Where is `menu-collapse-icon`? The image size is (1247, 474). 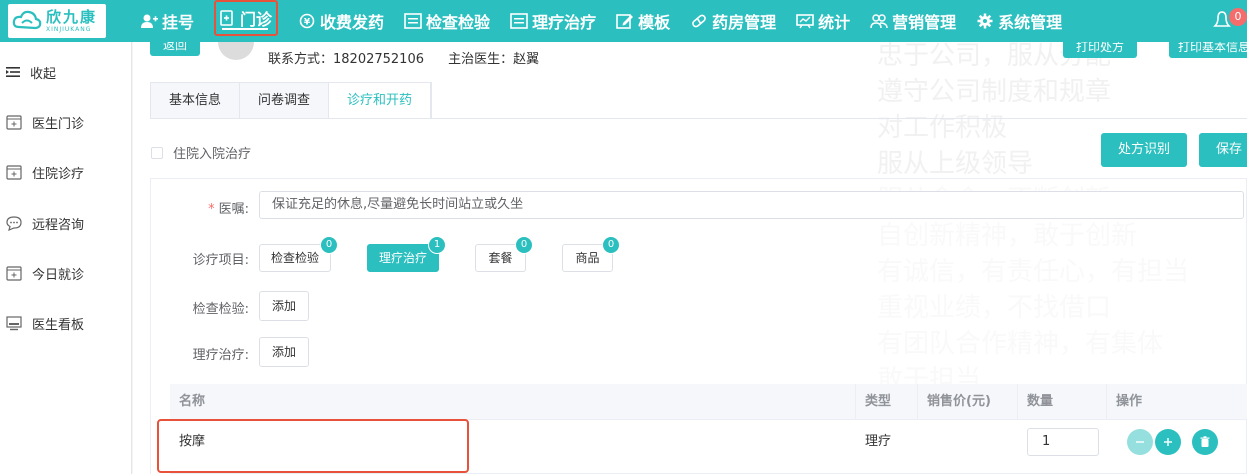
menu-collapse-icon is located at coordinates (13, 72).